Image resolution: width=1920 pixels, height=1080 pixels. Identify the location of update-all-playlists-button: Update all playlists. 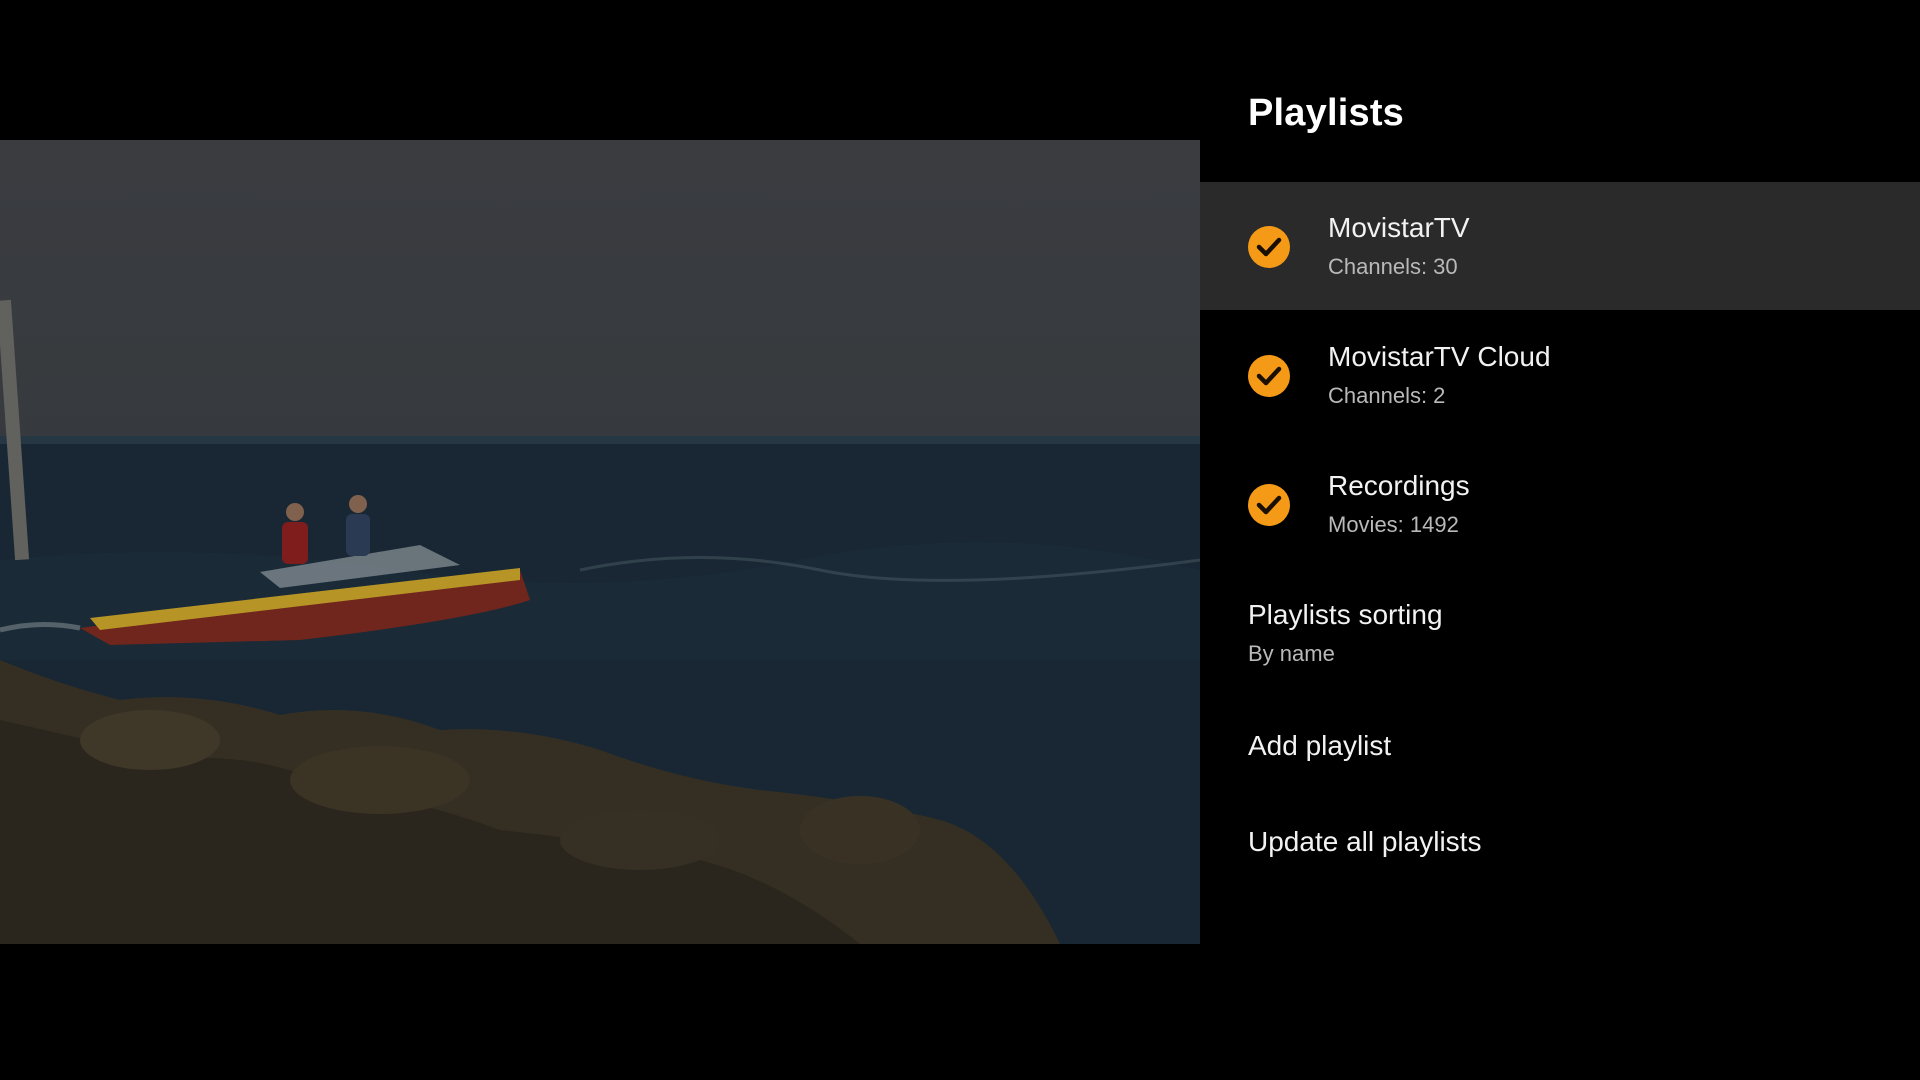
(1364, 842).